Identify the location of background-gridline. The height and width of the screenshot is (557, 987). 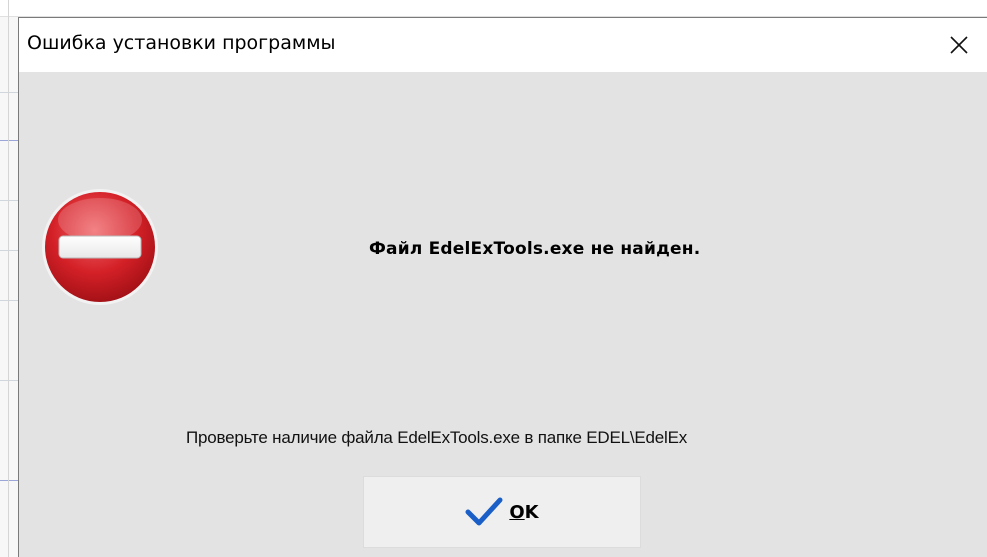
(8, 278).